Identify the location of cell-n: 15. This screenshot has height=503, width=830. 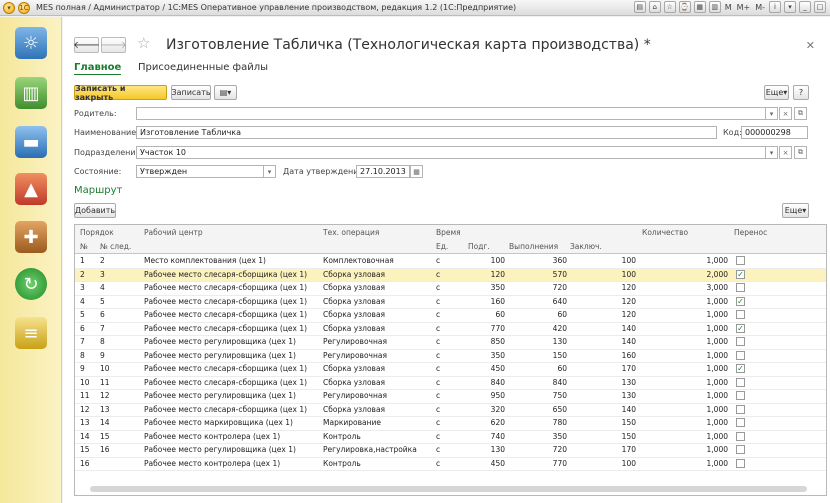
(85, 449).